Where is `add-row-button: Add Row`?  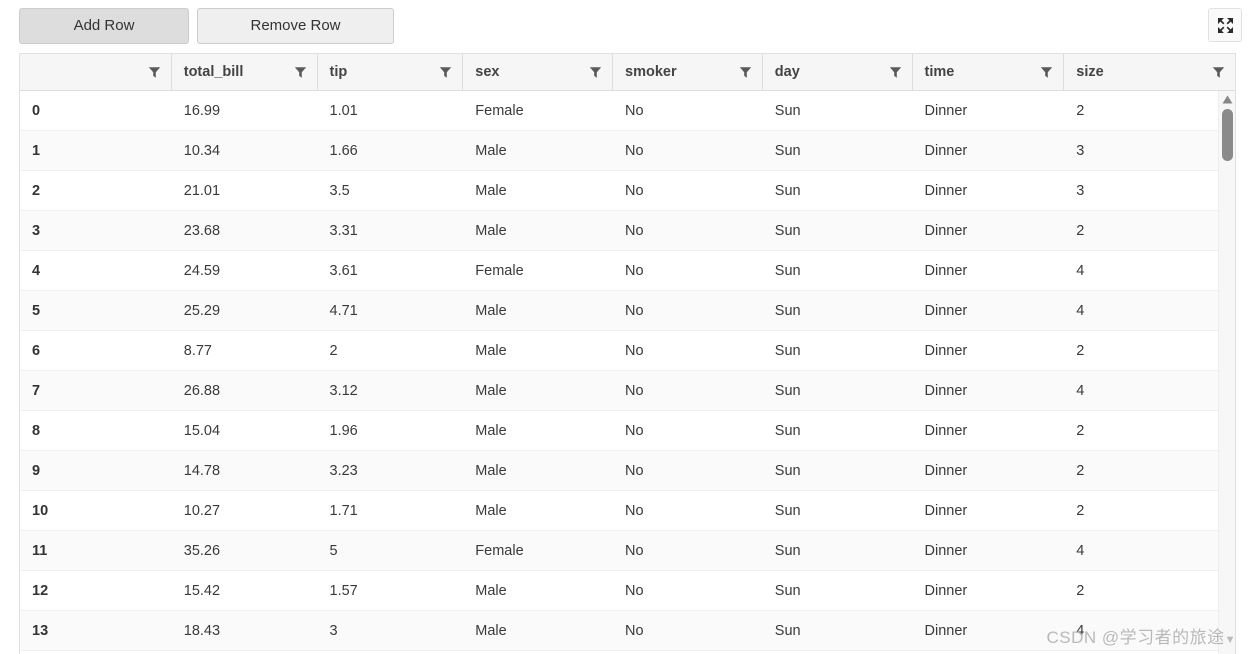
add-row-button: Add Row is located at coordinates (104, 26).